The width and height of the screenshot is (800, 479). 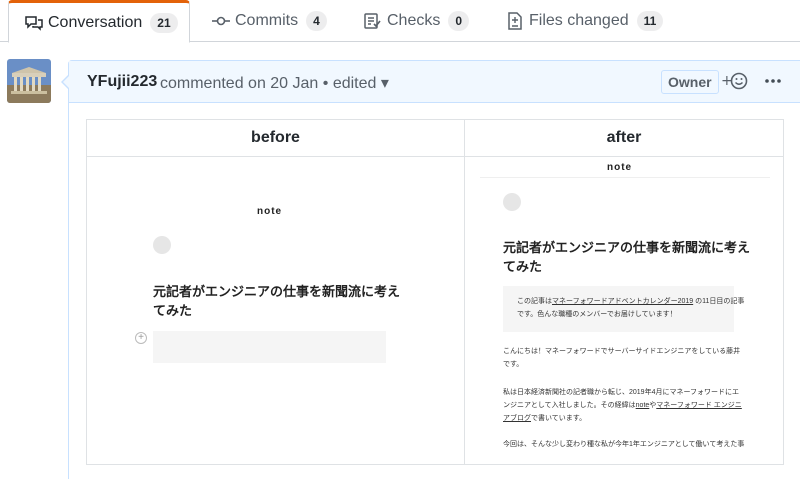 I want to click on tab-commits-label: Commits, so click(x=267, y=20).